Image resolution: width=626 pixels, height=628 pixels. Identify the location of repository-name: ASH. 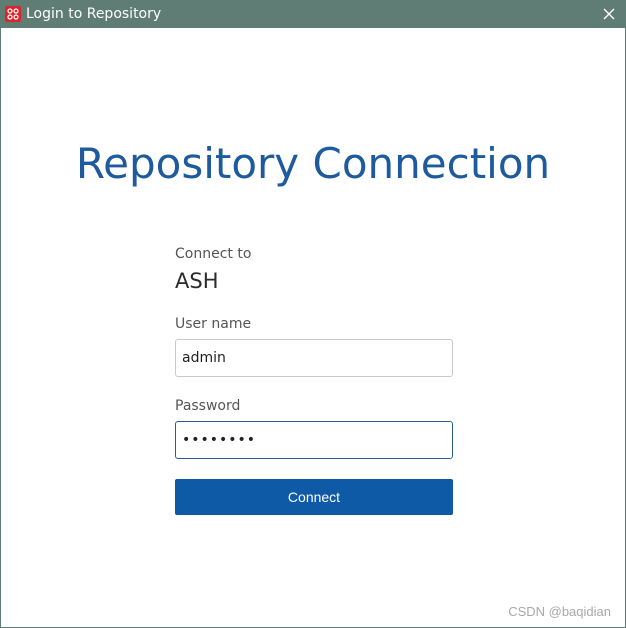
(197, 281).